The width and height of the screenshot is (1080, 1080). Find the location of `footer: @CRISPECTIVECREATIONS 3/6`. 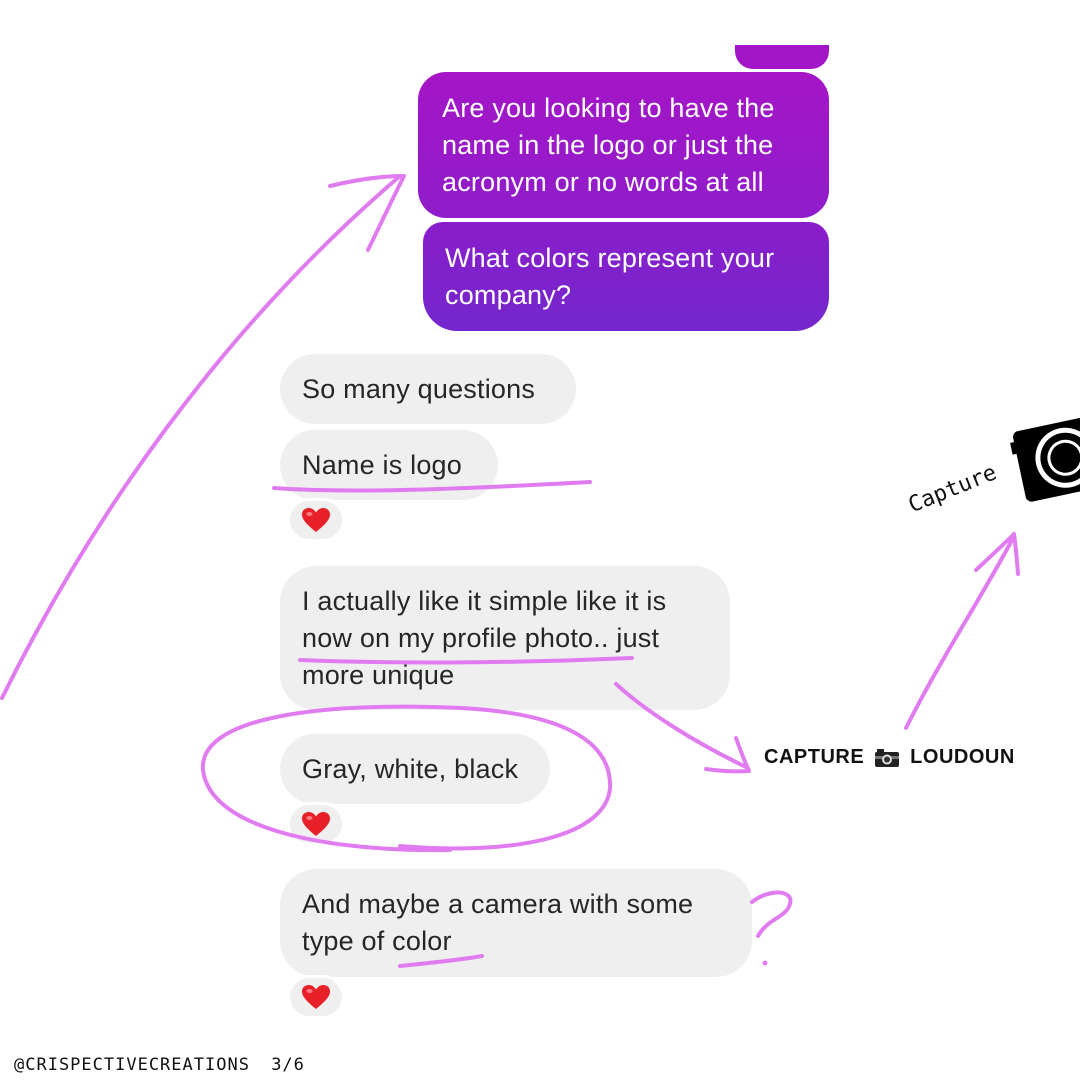

footer: @CRISPECTIVECREATIONS 3/6 is located at coordinates (159, 1065).